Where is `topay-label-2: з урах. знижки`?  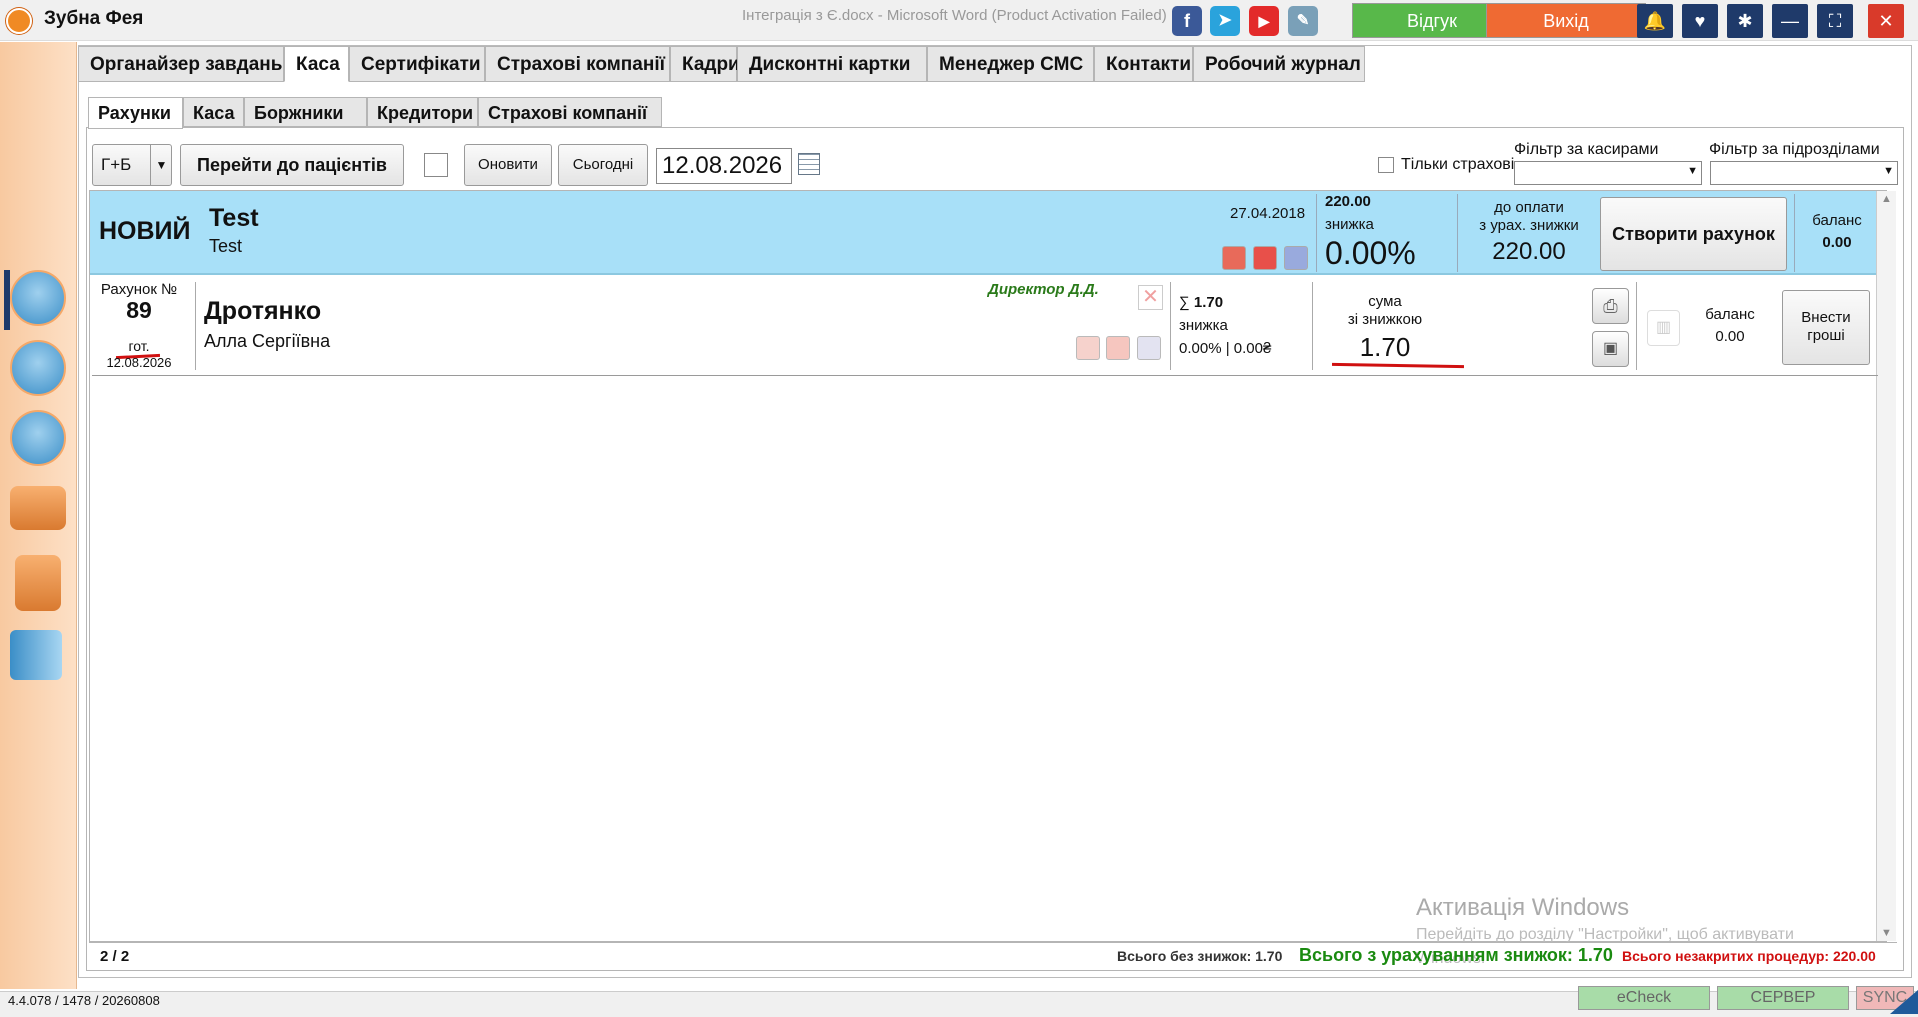 topay-label-2: з урах. знижки is located at coordinates (1529, 225).